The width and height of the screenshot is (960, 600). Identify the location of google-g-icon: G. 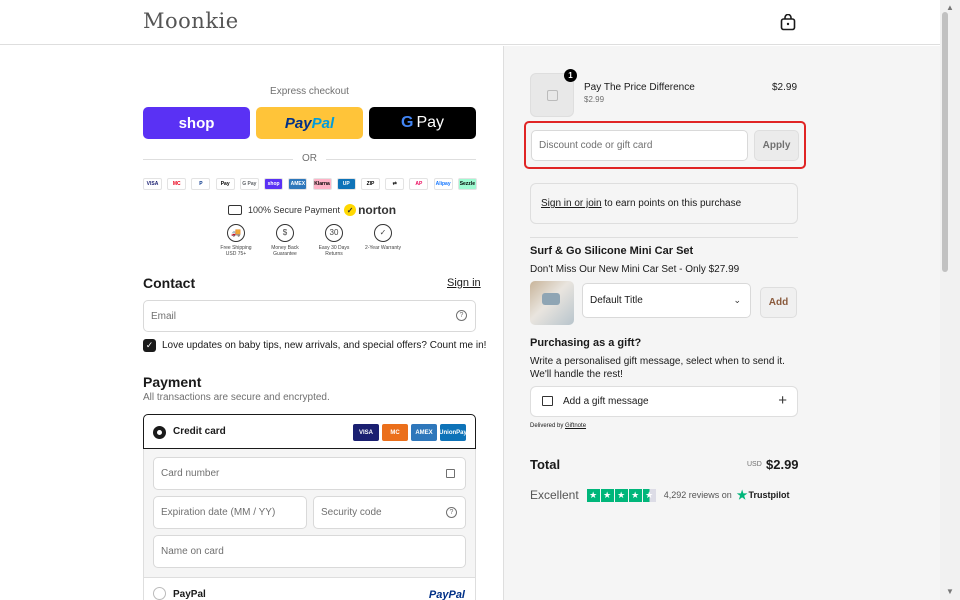
(407, 122).